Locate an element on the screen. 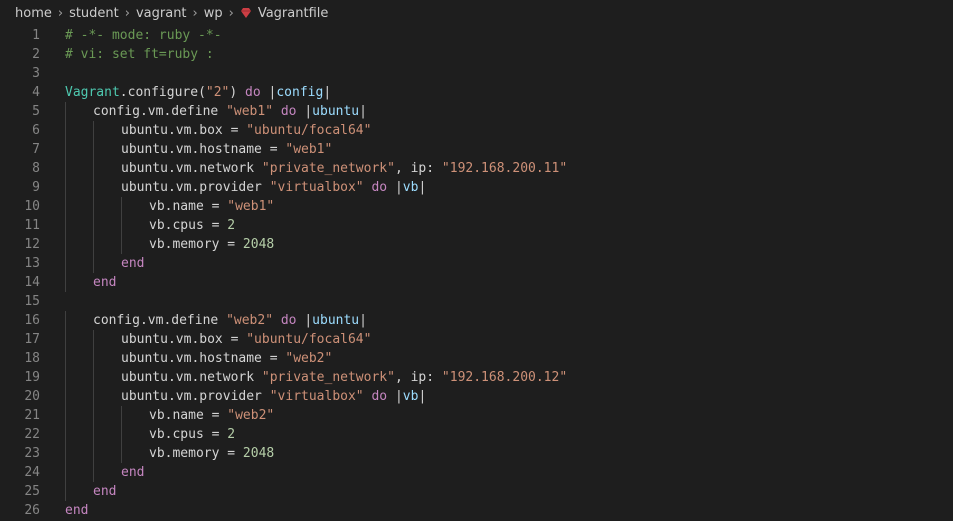 The height and width of the screenshot is (521, 953). chevron-right-icon: › is located at coordinates (127, 13).